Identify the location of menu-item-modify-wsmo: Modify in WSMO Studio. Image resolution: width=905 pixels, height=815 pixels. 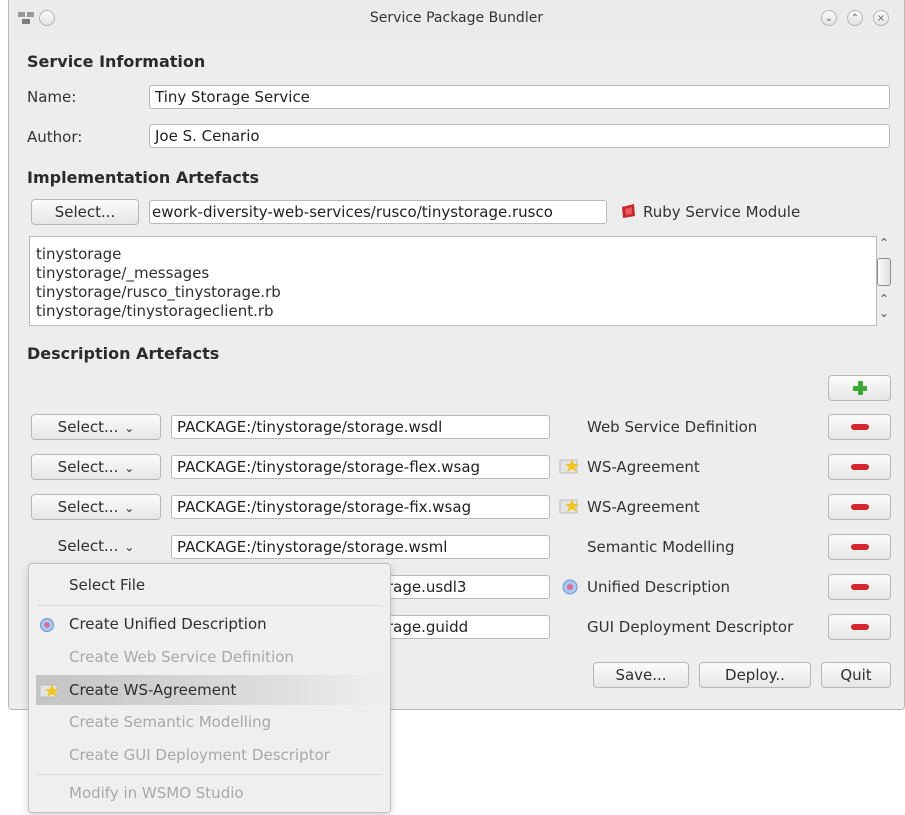
(156, 793).